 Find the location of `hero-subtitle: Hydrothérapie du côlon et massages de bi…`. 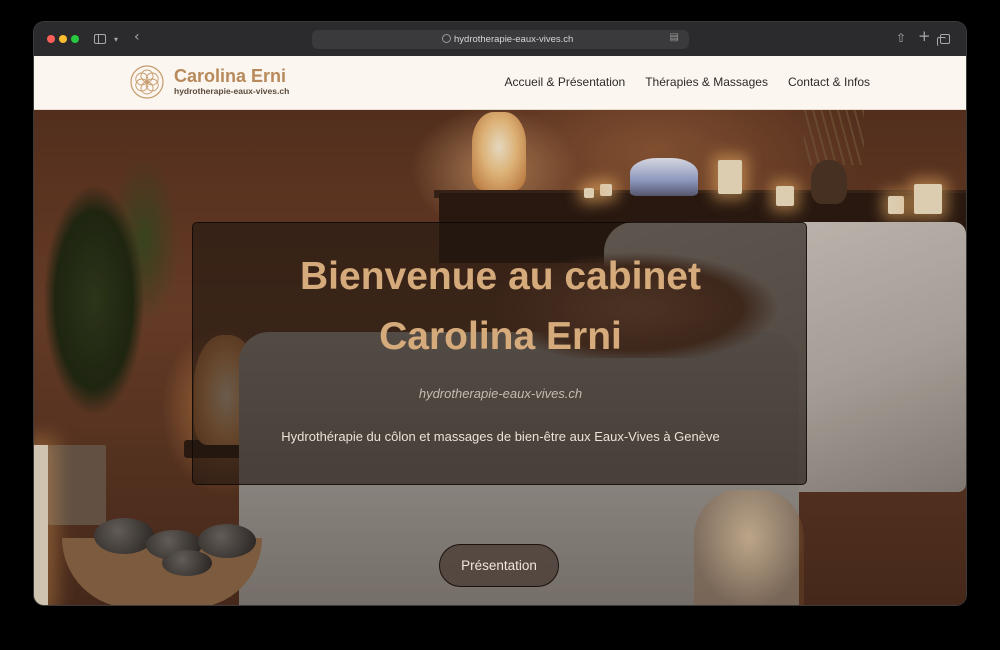

hero-subtitle: Hydrothérapie du côlon et massages de bi… is located at coordinates (500, 436).